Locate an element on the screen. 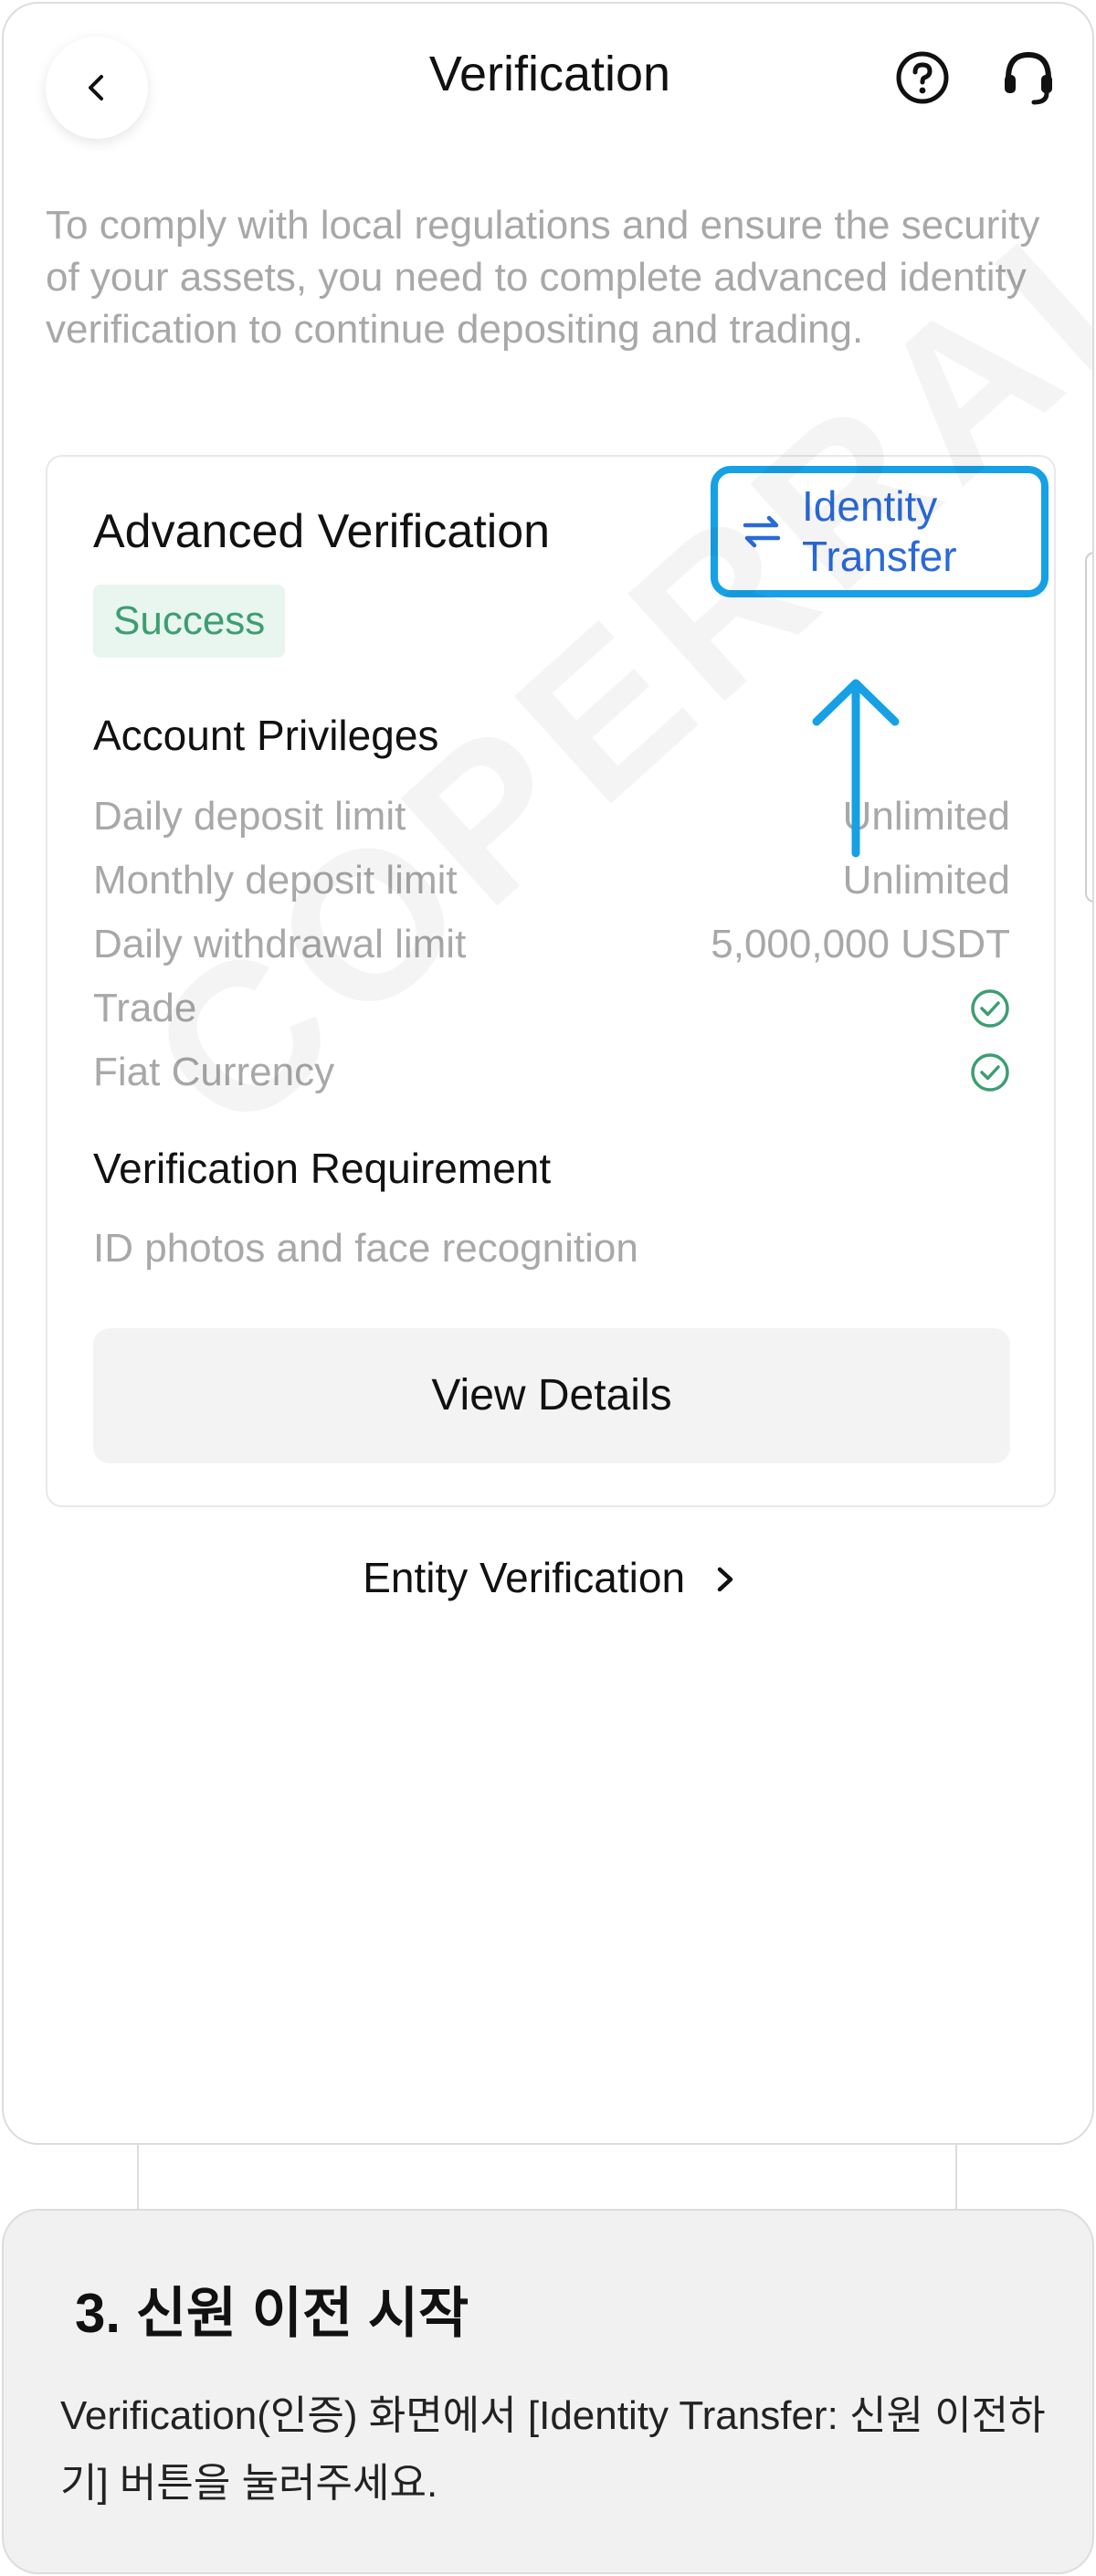  requirement-heading: Verification Requirement is located at coordinates (322, 1168).